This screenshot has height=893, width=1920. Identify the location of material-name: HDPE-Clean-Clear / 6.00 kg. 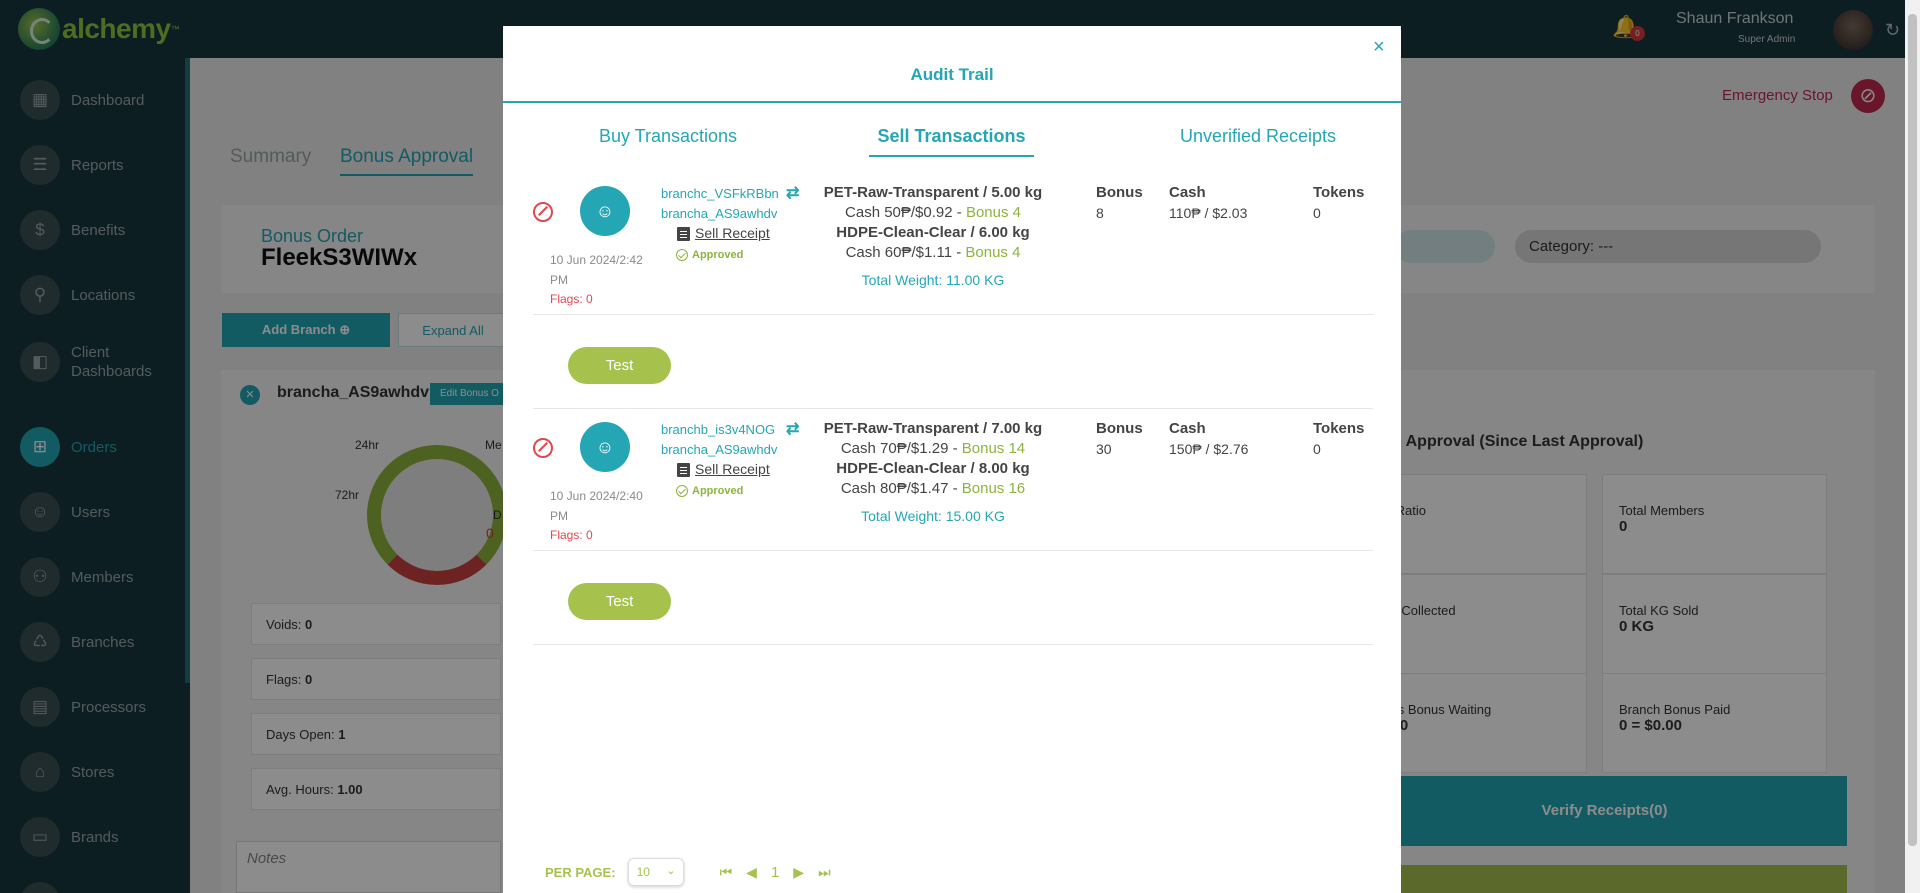
(933, 232).